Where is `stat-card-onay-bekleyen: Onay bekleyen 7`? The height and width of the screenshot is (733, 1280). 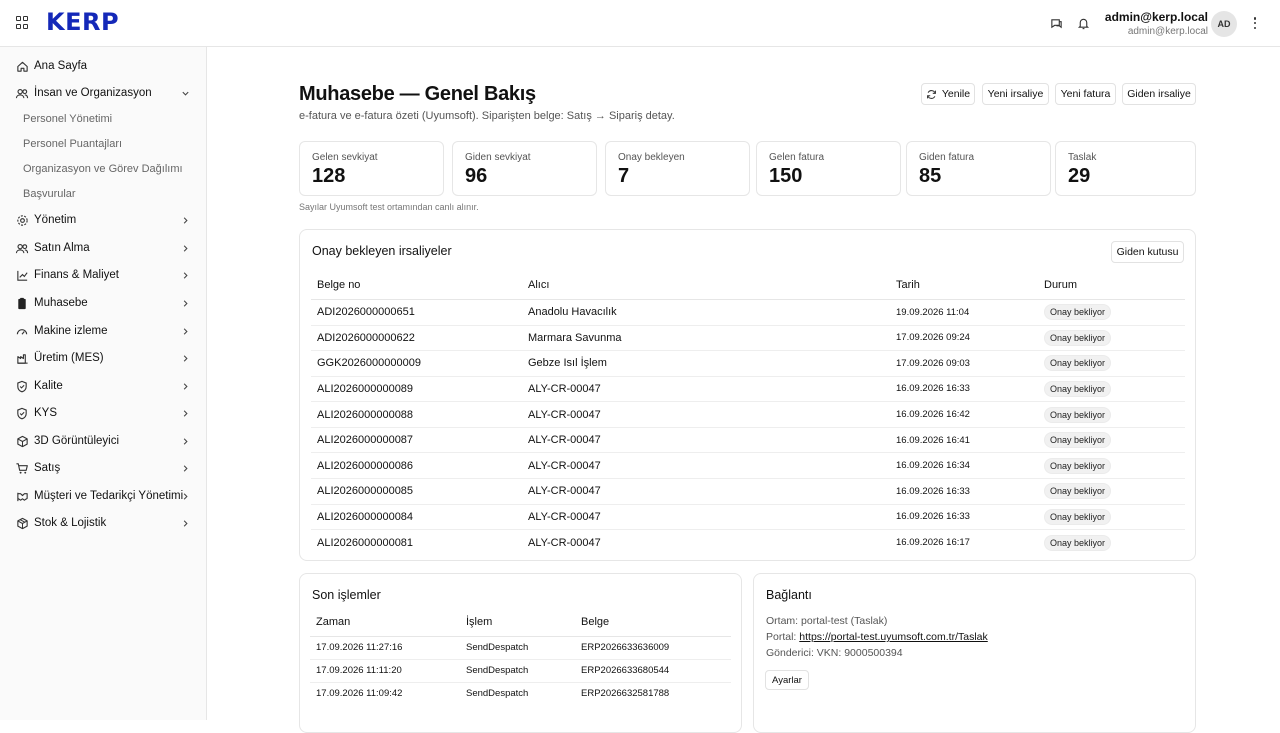 stat-card-onay-bekleyen: Onay bekleyen 7 is located at coordinates (677, 168).